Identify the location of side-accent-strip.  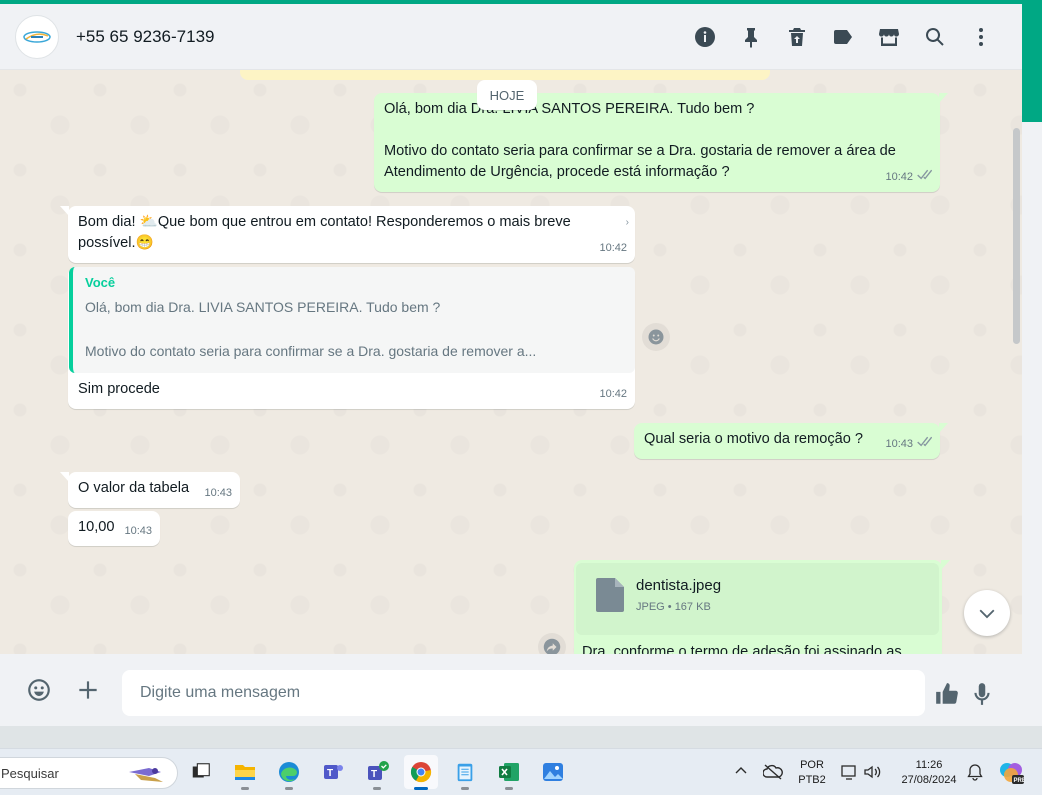
(1032, 63).